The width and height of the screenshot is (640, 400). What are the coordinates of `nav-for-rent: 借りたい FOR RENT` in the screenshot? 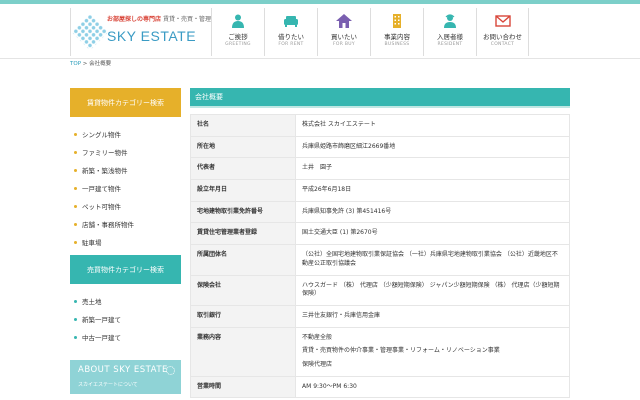 It's located at (290, 32).